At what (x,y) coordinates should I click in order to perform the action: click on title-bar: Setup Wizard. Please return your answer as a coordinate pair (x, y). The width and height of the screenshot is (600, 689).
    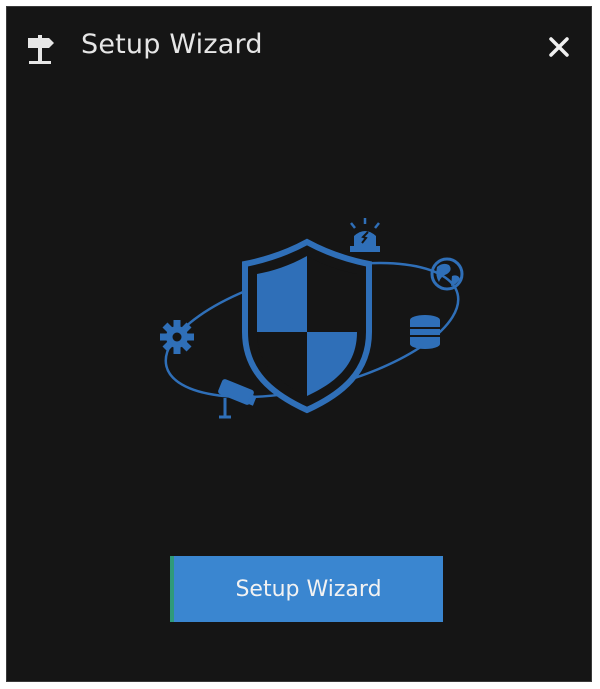
    Looking at the image, I should click on (299, 46).